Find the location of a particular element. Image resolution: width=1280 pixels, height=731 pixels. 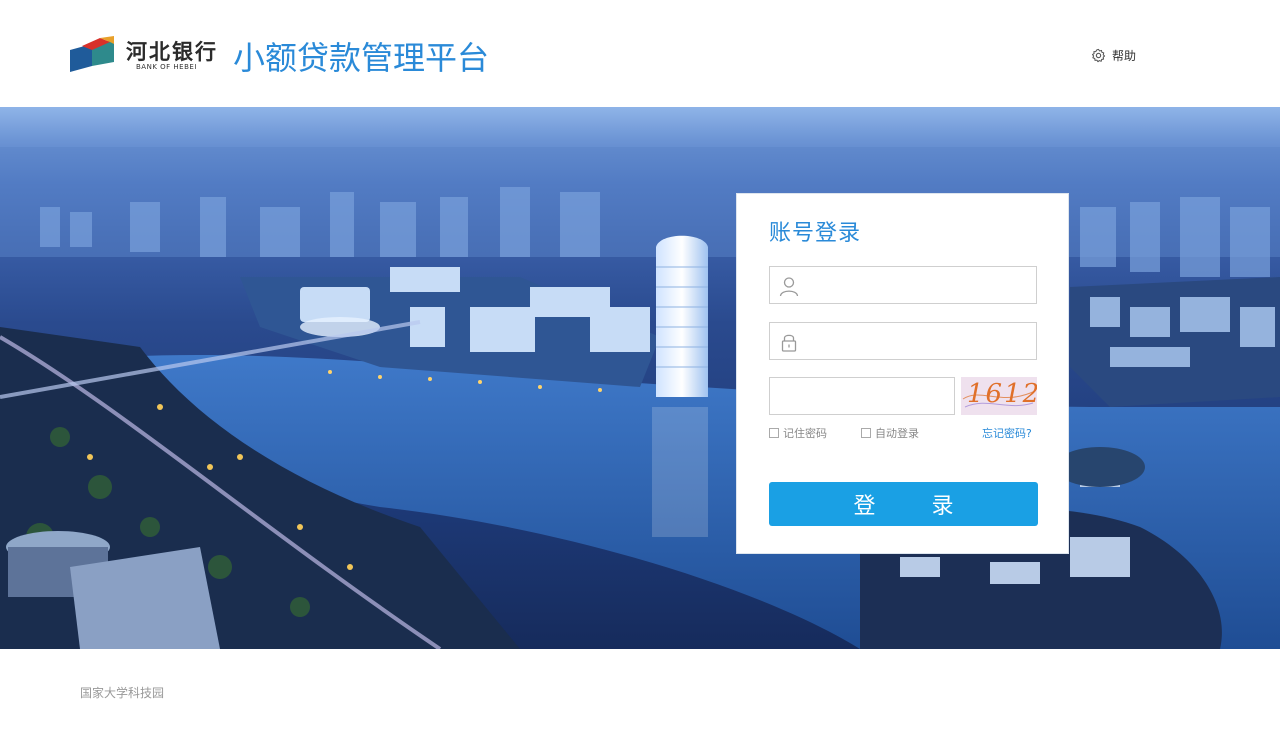

bank-logo: 河北银行 BANK OF HEBEI is located at coordinates (145, 54).